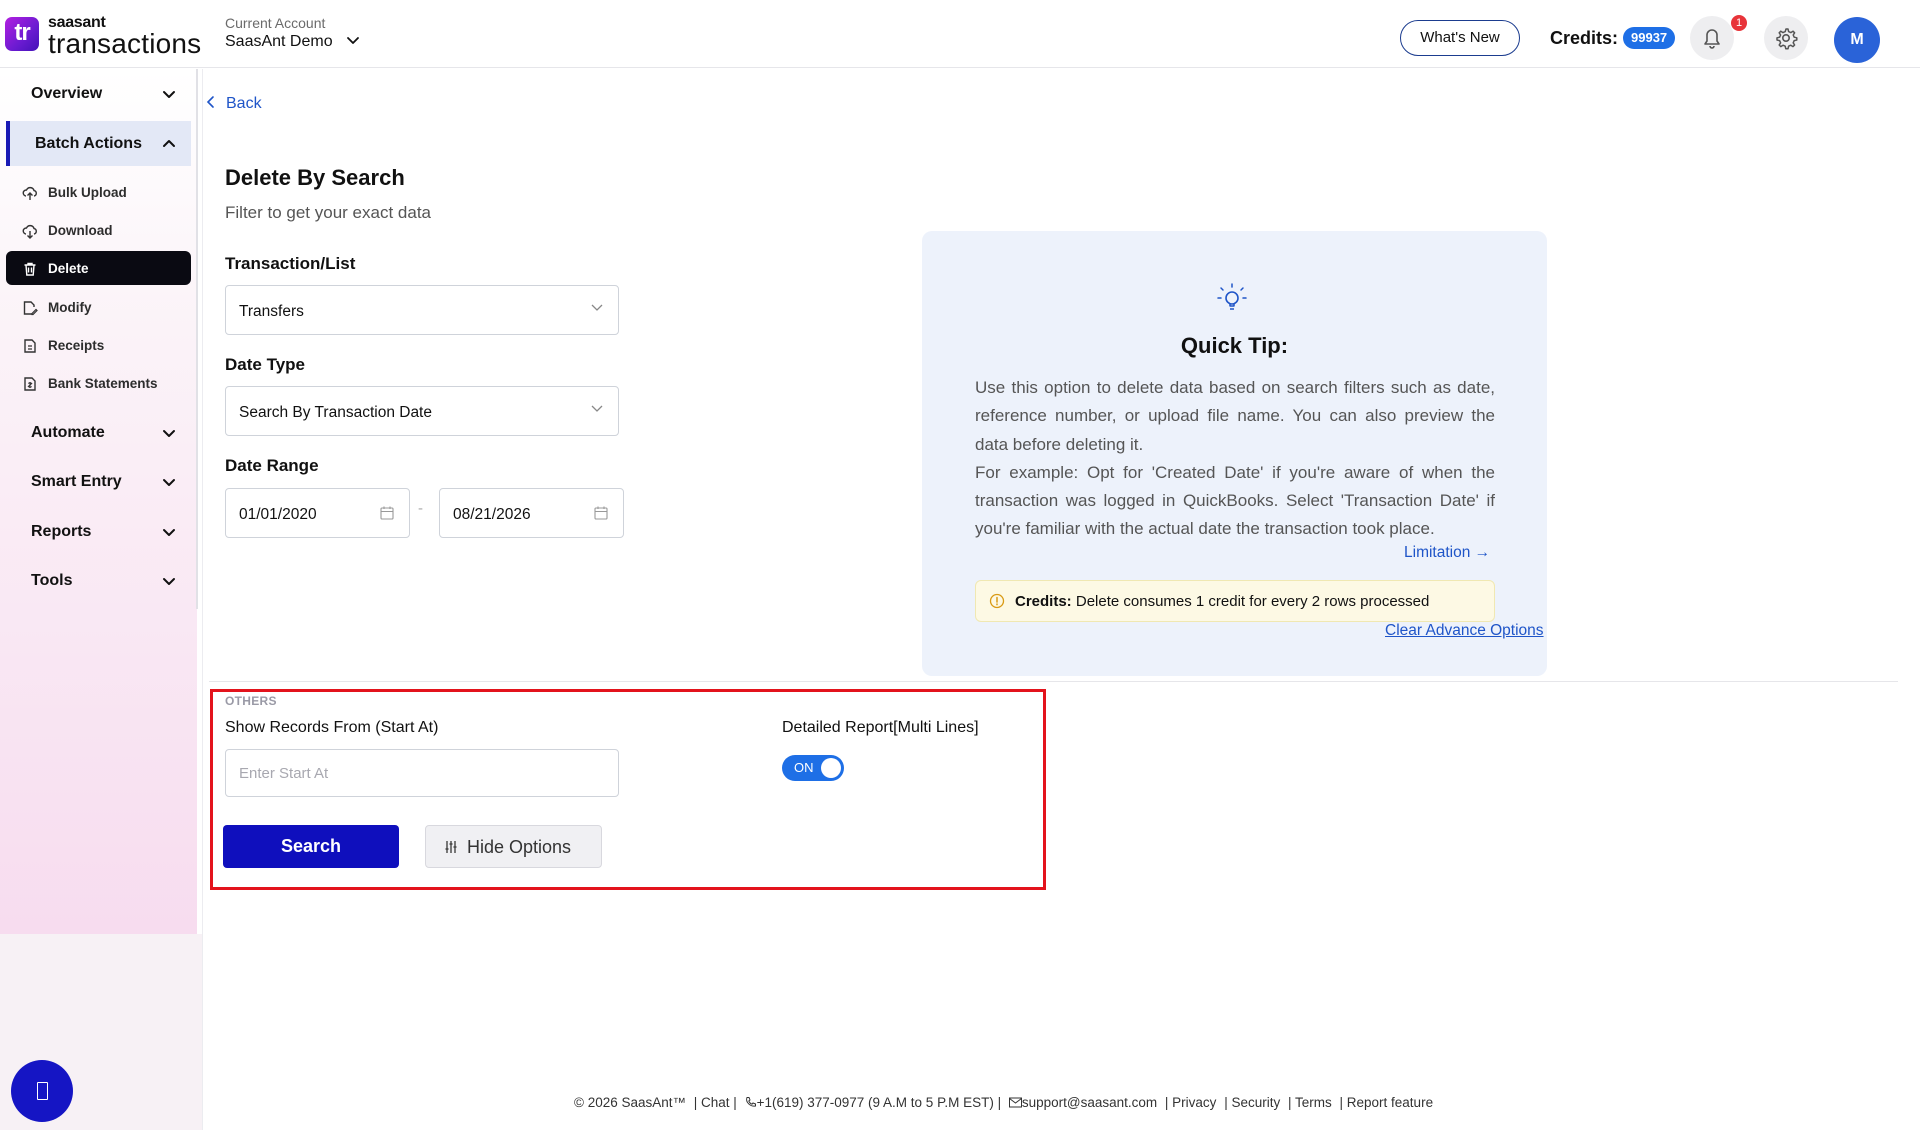 The width and height of the screenshot is (1920, 1130). What do you see at coordinates (98, 307) in the screenshot?
I see `sidebar-item-modify: Modify` at bounding box center [98, 307].